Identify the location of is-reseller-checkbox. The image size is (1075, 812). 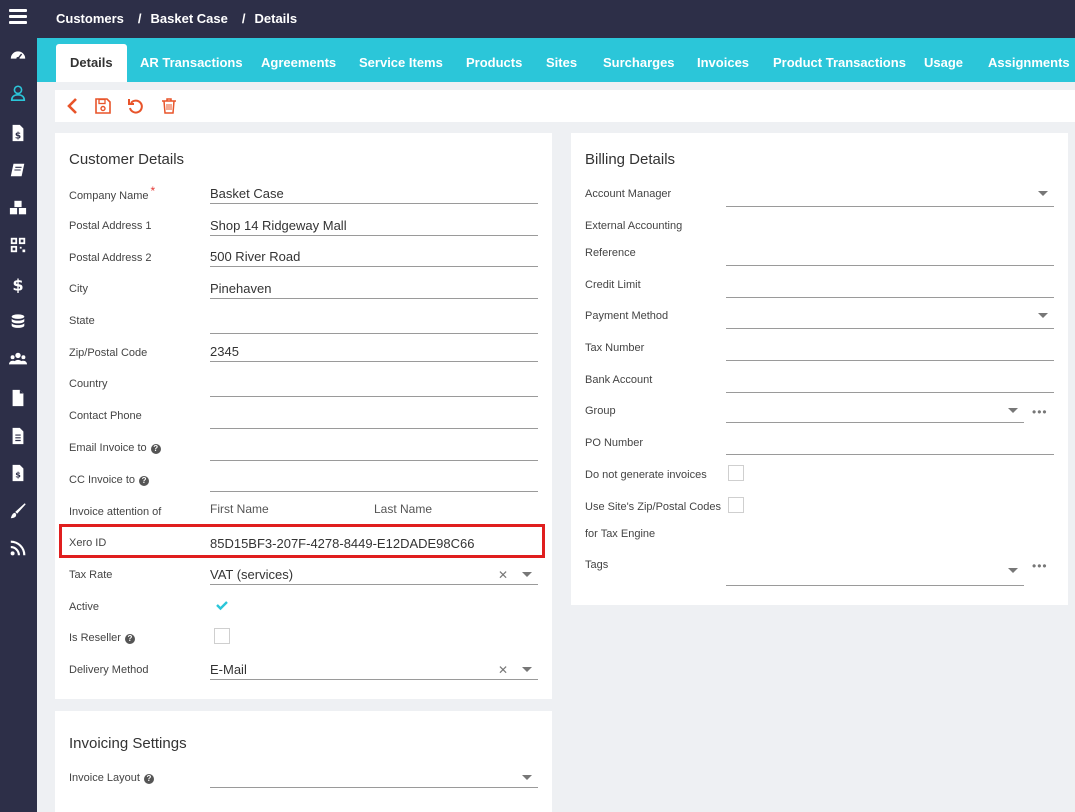
(222, 636).